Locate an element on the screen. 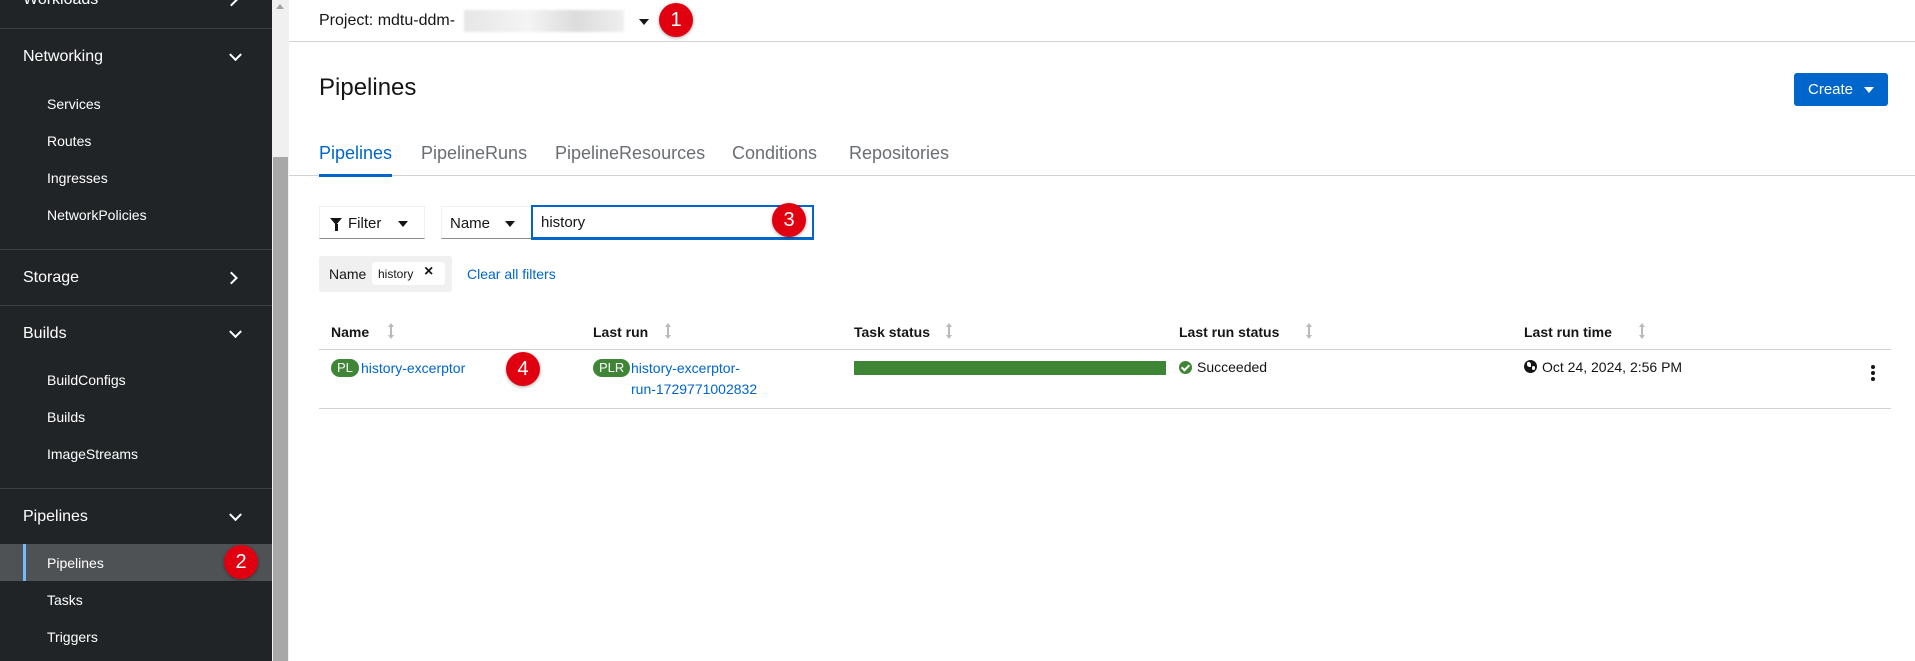 This screenshot has width=1915, height=661. sidebar-item-label: NetworkPolicies is located at coordinates (97, 214).